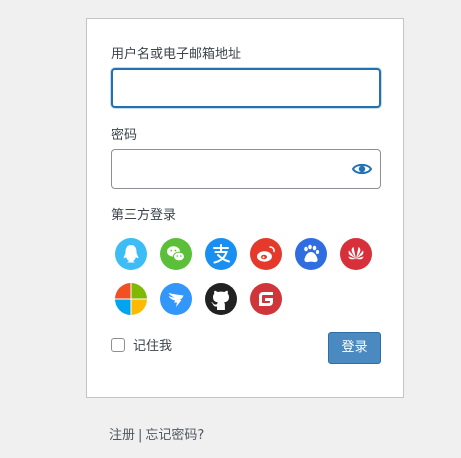 This screenshot has width=461, height=458. What do you see at coordinates (311, 254) in the screenshot?
I see `baidu-icon` at bounding box center [311, 254].